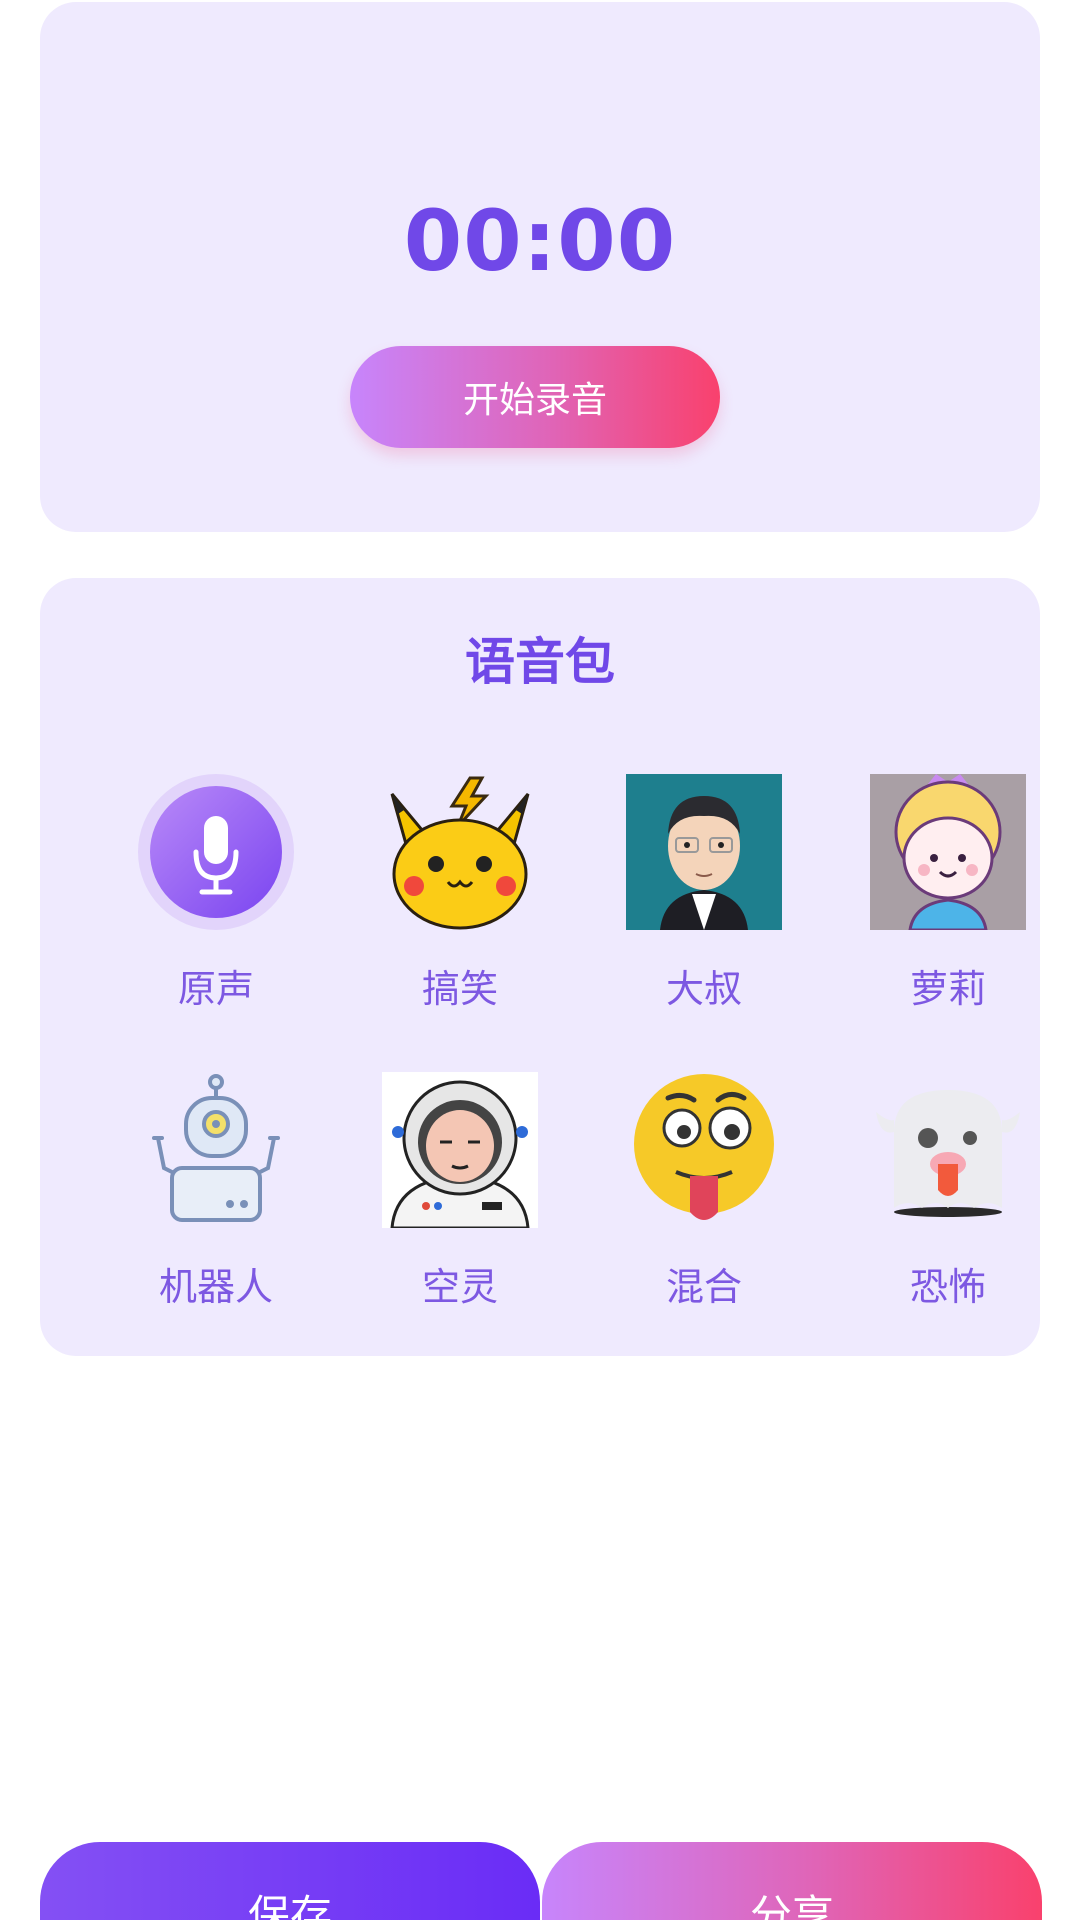  I want to click on voice-item-mixed: 混合, so click(704, 1191).